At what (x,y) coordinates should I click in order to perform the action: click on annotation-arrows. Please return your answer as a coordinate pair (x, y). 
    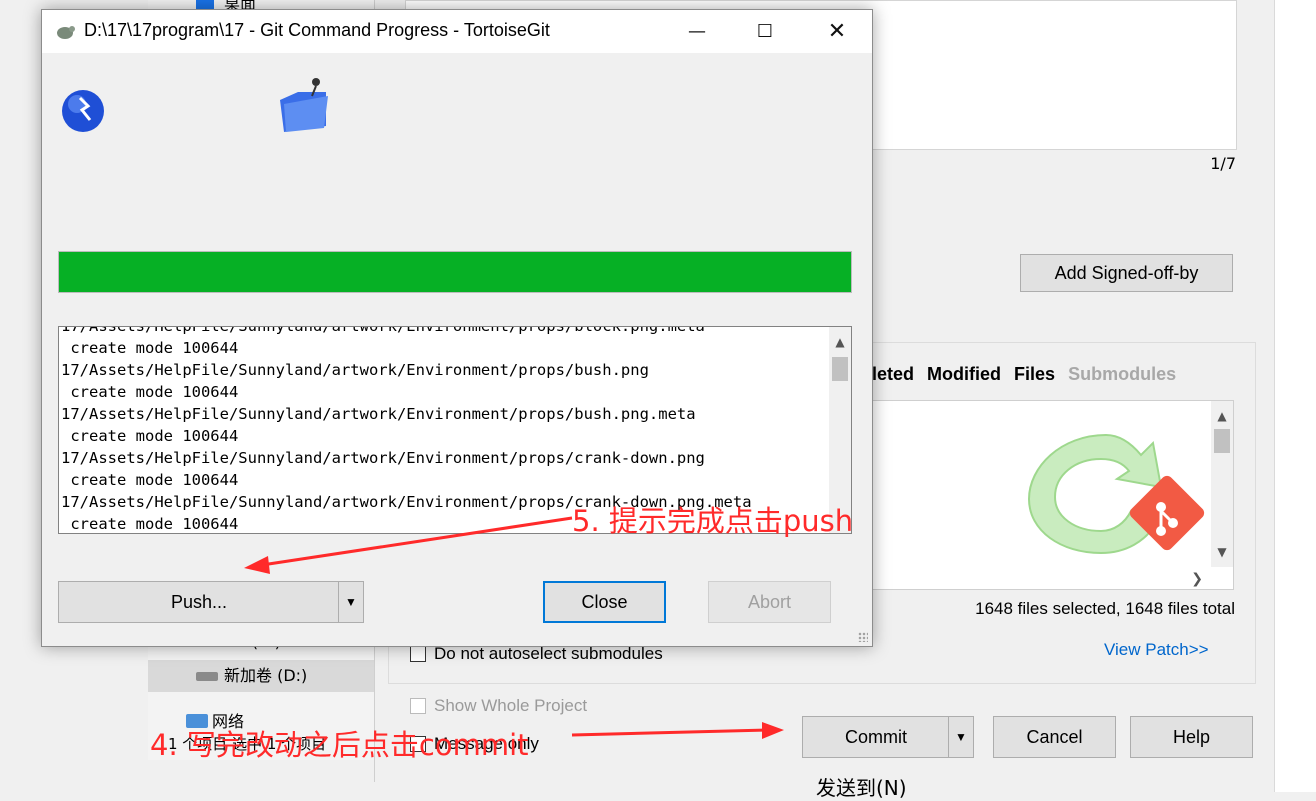
    Looking at the image, I should click on (514, 627).